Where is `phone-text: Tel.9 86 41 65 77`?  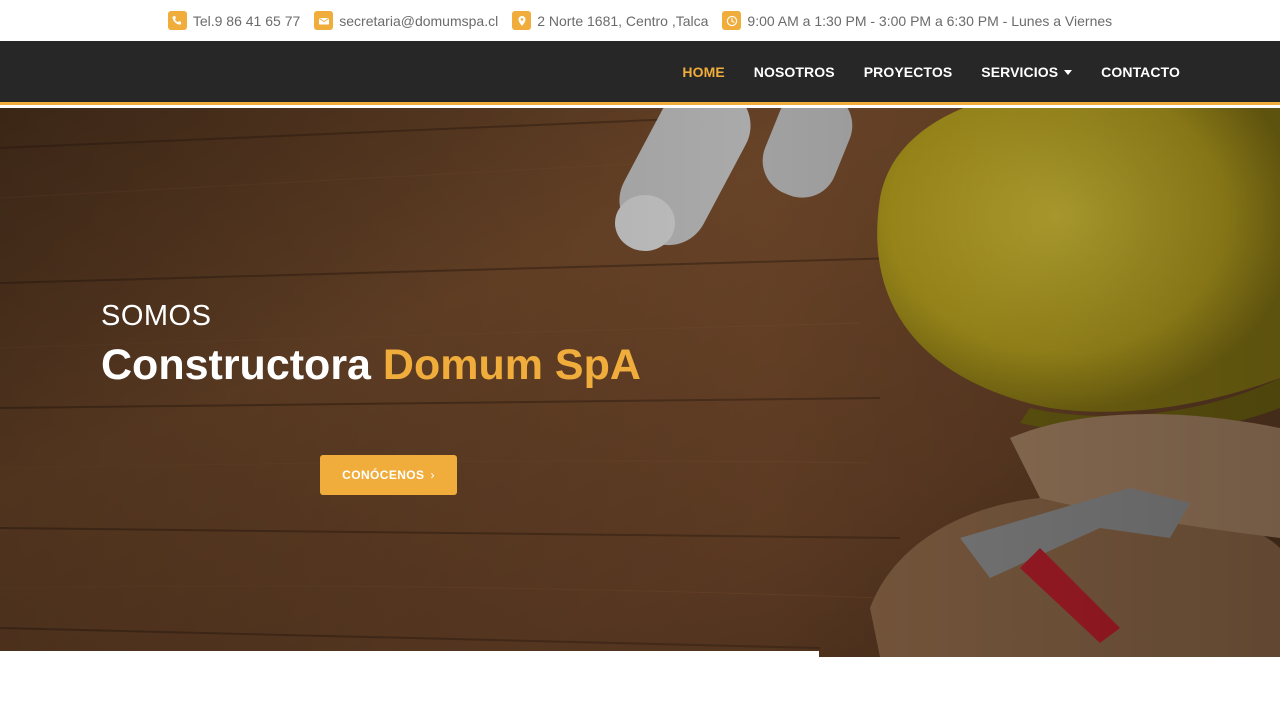
phone-text: Tel.9 86 41 65 77 is located at coordinates (246, 20).